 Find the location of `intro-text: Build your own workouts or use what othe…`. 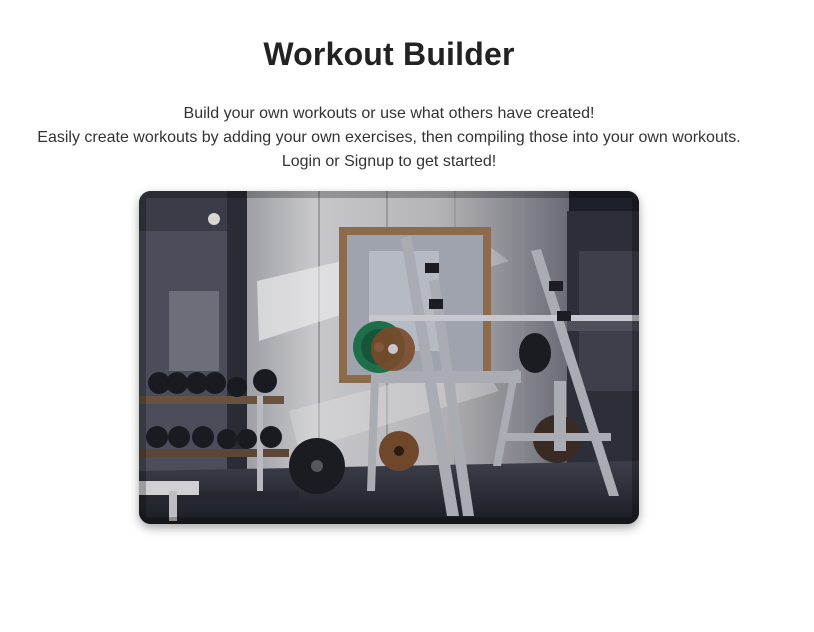

intro-text: Build your own workouts or use what othe… is located at coordinates (389, 138).